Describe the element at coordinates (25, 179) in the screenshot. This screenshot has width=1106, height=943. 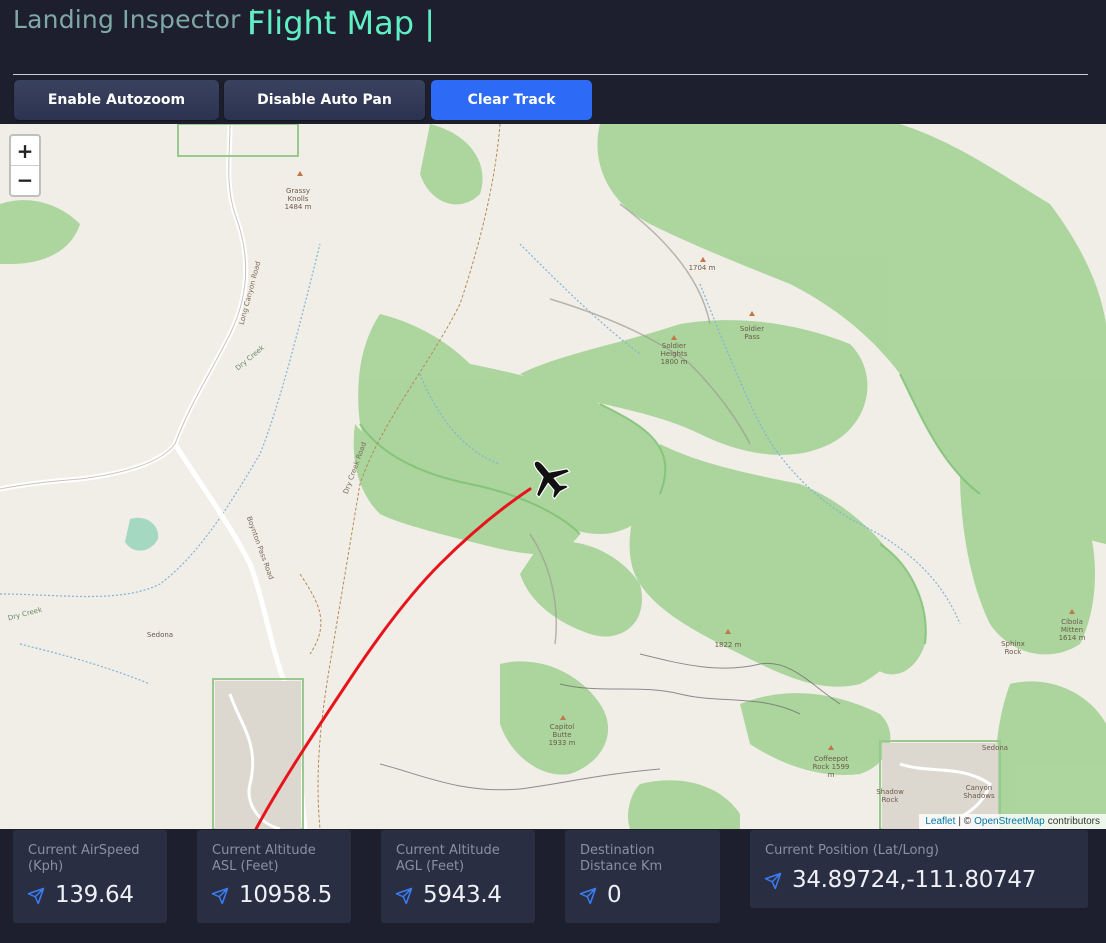
I see `zoom-out-button: −` at that location.